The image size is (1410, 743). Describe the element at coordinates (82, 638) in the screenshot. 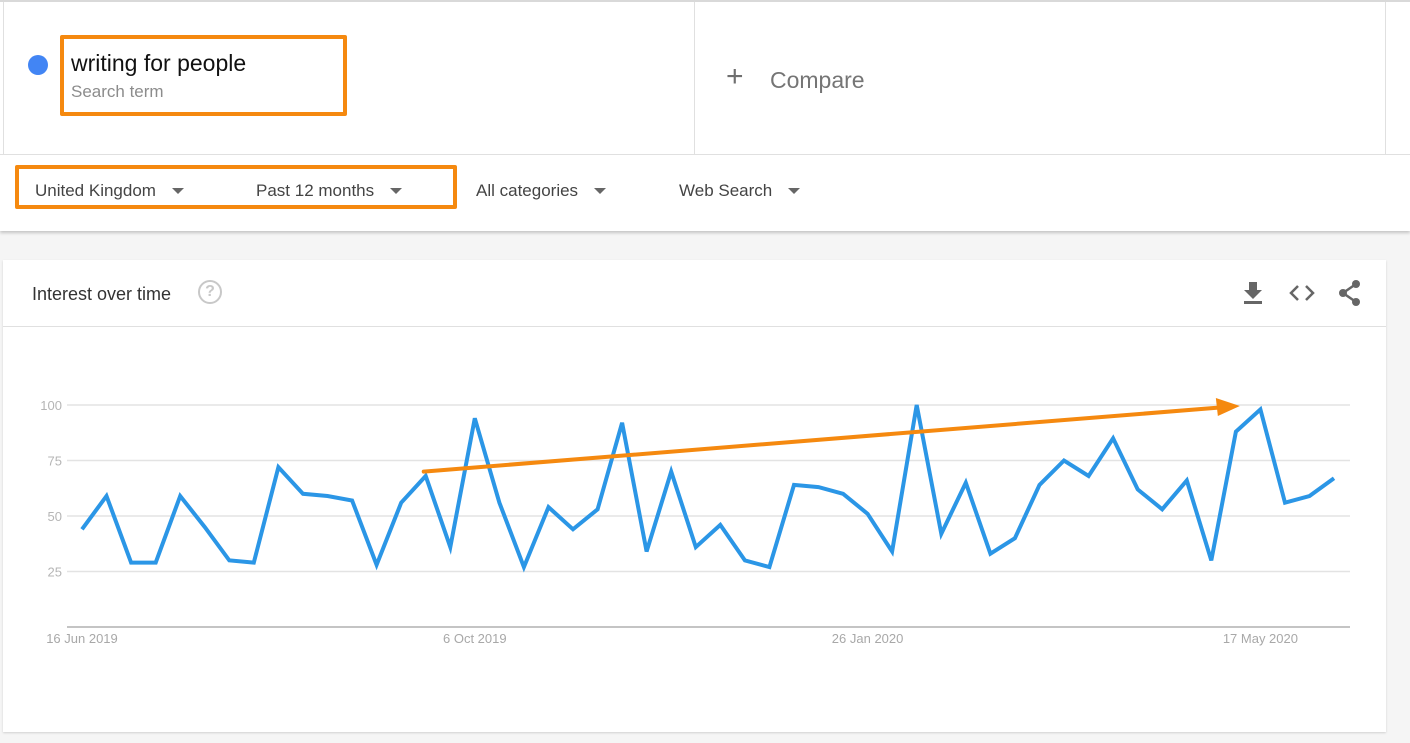

I see `x-tick-label: 16 Jun 2019` at that location.